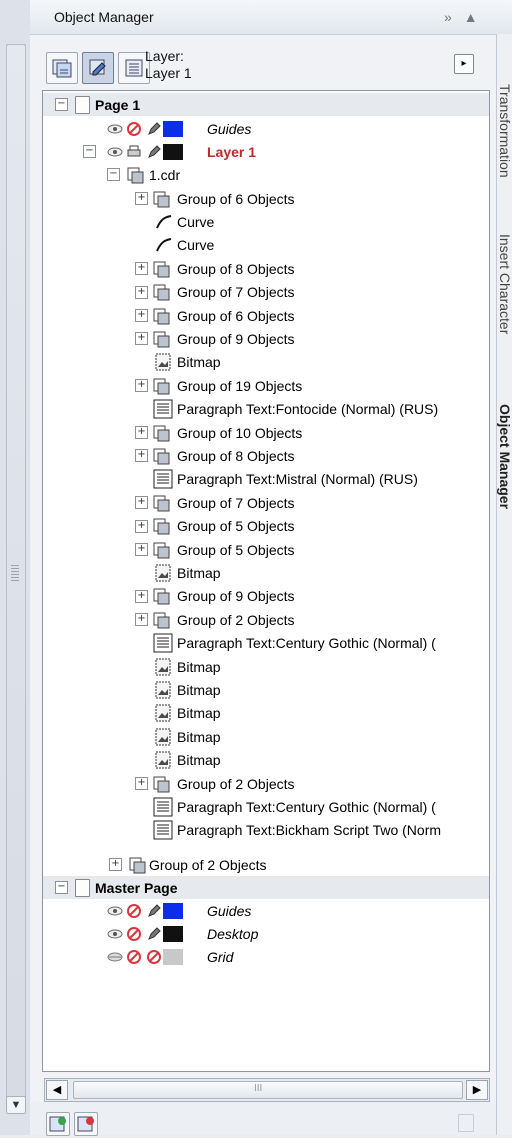 This screenshot has height=1138, width=512. Describe the element at coordinates (154, 956) in the screenshot. I see `no-edit-icon` at that location.